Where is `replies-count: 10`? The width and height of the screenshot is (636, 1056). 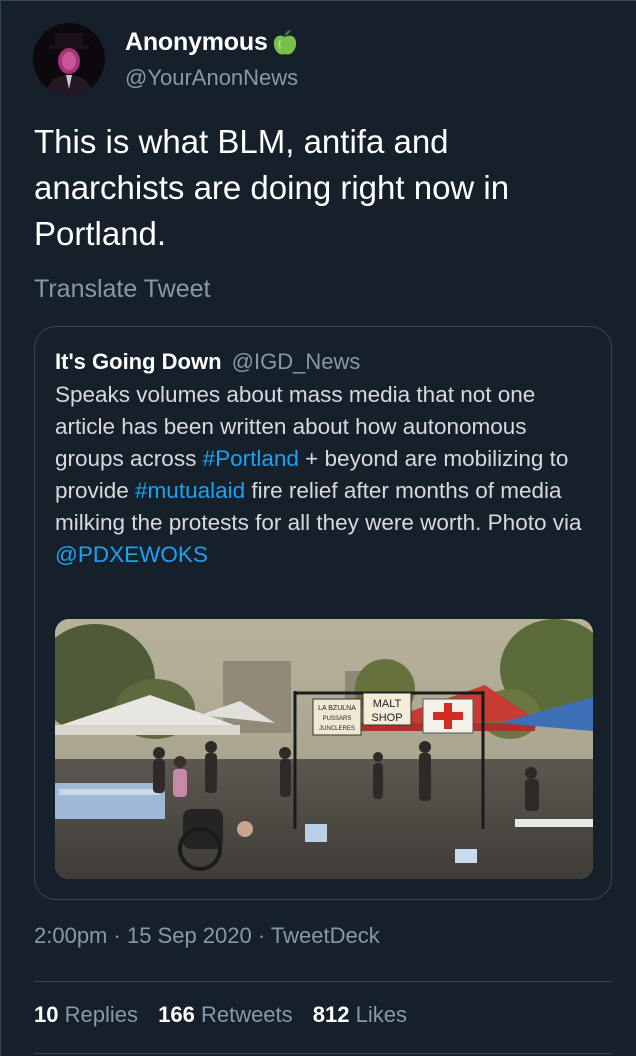
replies-count: 10 is located at coordinates (46, 1014).